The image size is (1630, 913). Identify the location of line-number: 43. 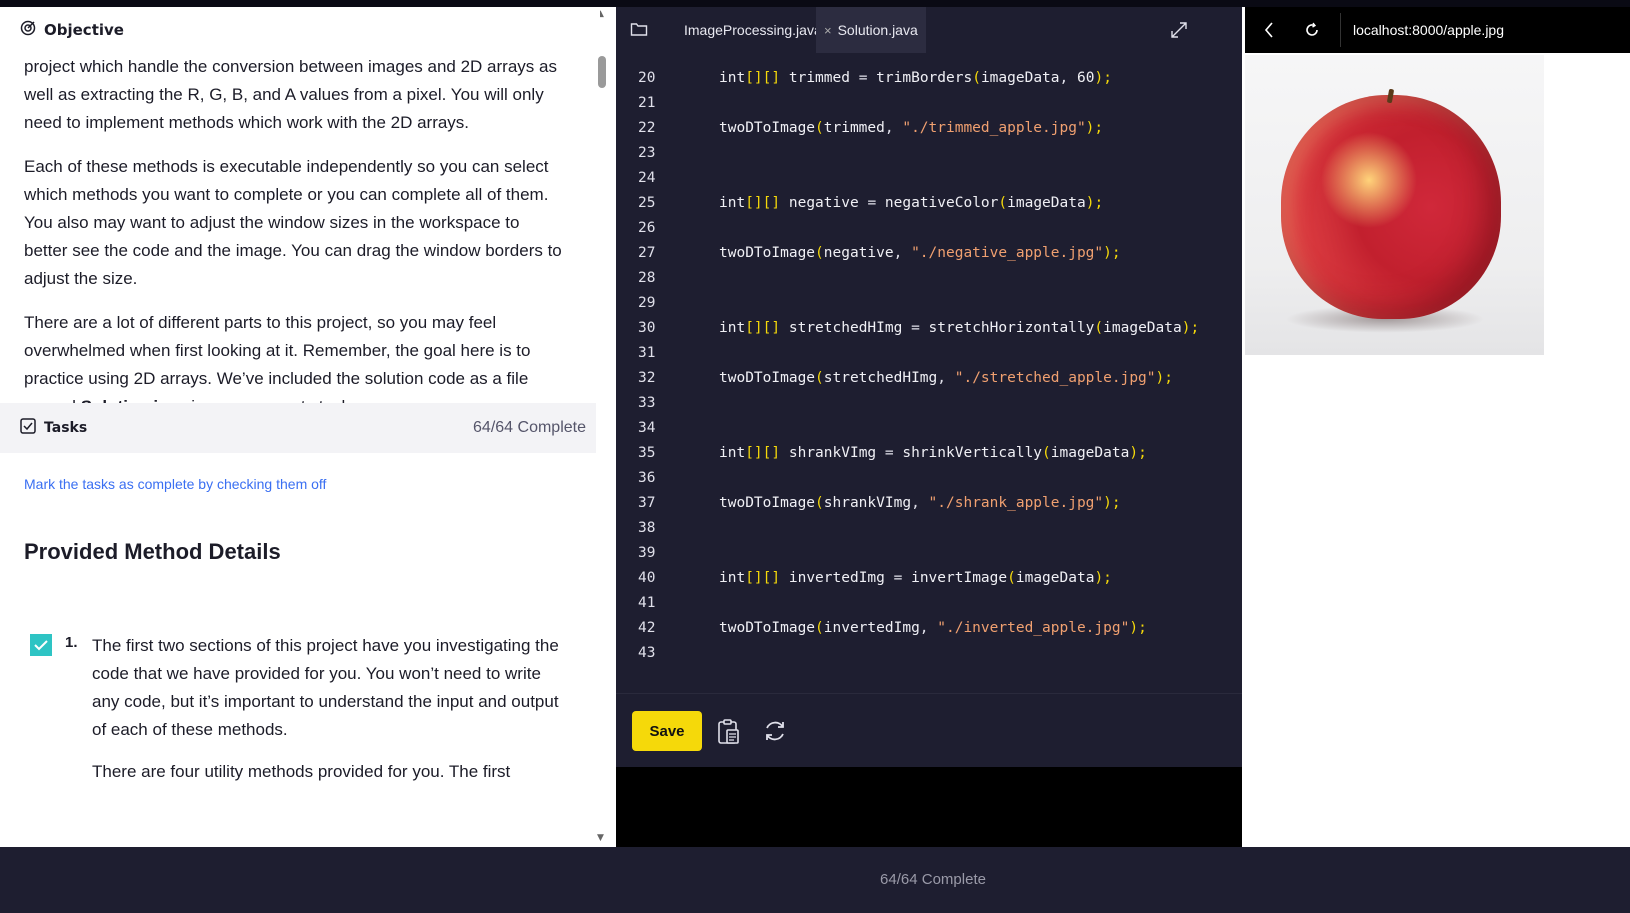
(647, 653).